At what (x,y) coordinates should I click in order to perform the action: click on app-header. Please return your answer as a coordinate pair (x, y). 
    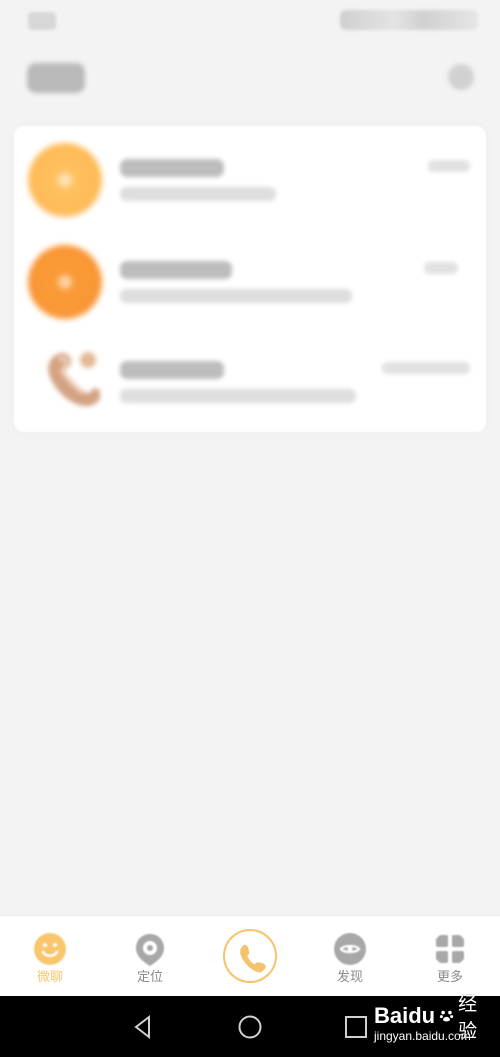
    Looking at the image, I should click on (250, 81).